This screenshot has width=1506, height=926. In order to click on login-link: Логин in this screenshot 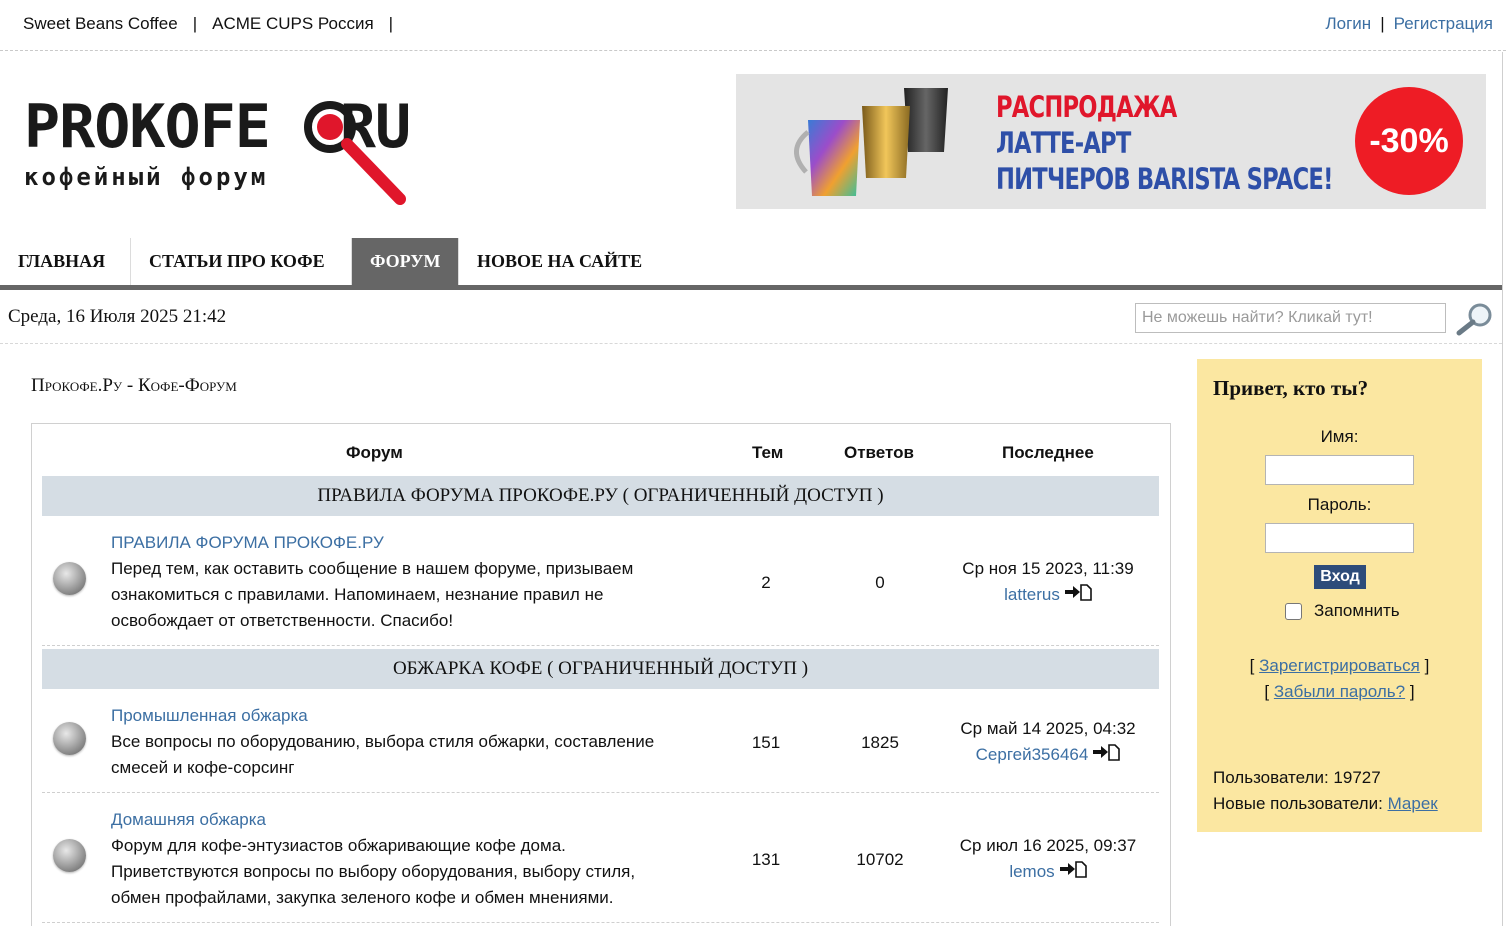, I will do `click(1348, 24)`.